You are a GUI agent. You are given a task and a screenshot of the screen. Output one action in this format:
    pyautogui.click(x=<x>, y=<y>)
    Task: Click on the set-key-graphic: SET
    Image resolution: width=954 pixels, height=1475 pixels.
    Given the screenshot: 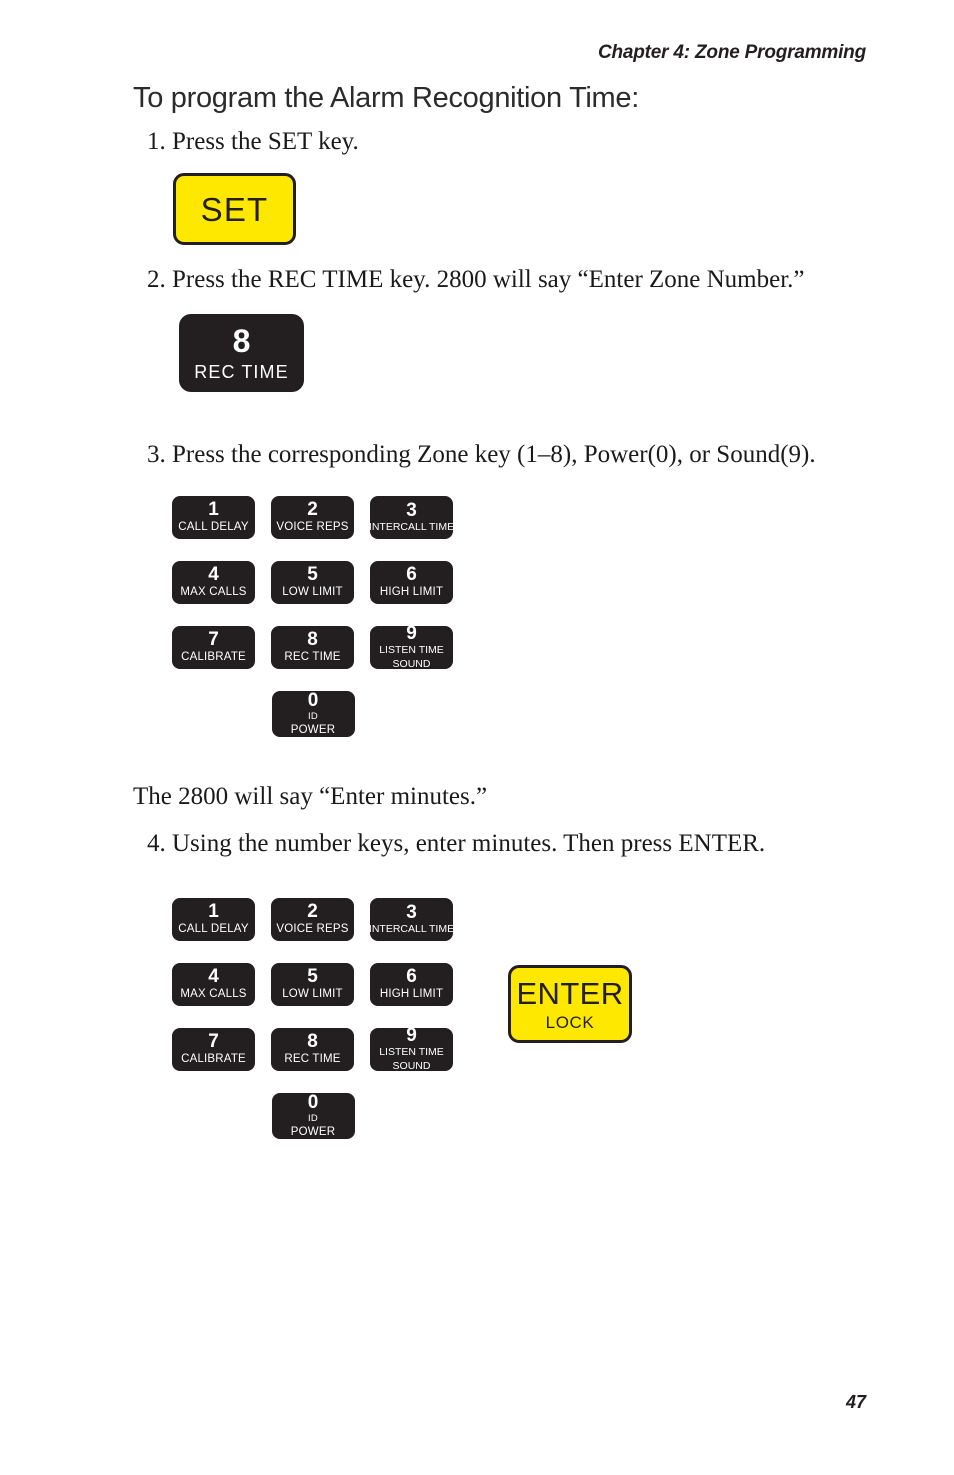 What is the action you would take?
    pyautogui.click(x=234, y=209)
    